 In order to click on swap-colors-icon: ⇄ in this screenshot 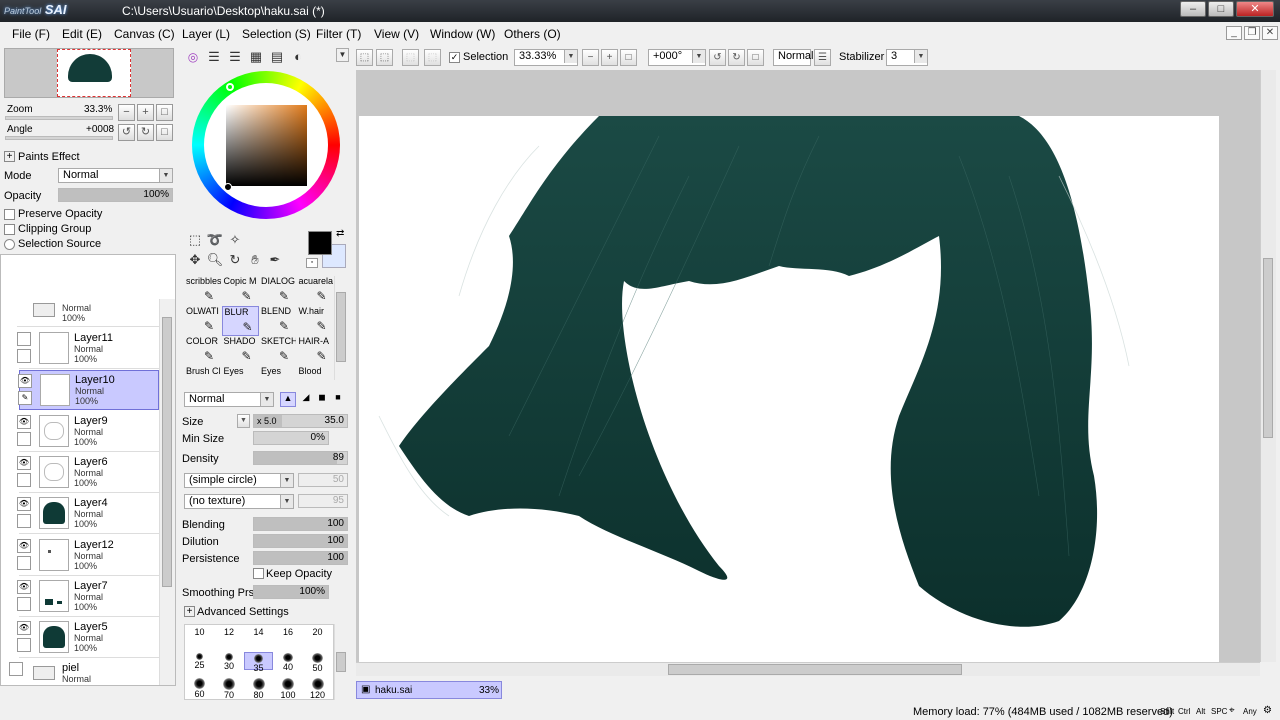, I will do `click(340, 233)`.